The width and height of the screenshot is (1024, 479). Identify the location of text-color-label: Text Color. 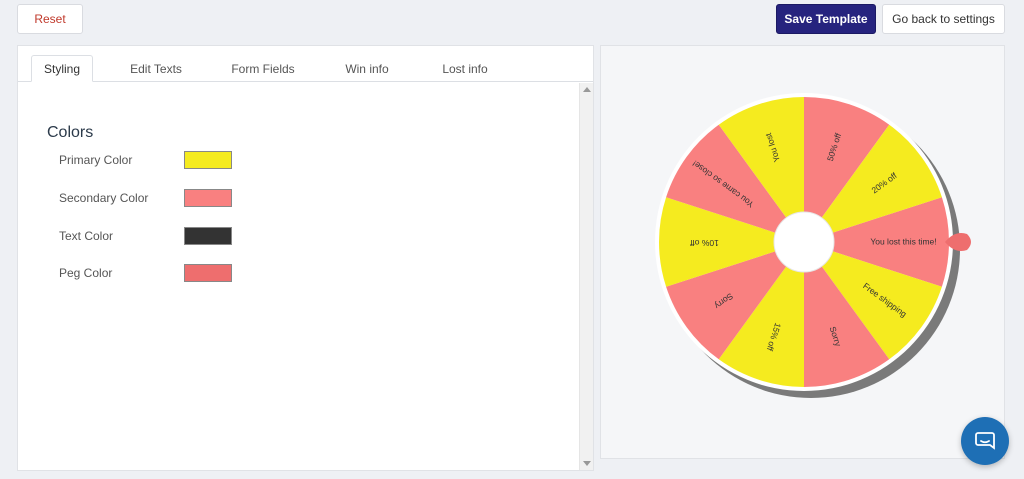
(86, 236).